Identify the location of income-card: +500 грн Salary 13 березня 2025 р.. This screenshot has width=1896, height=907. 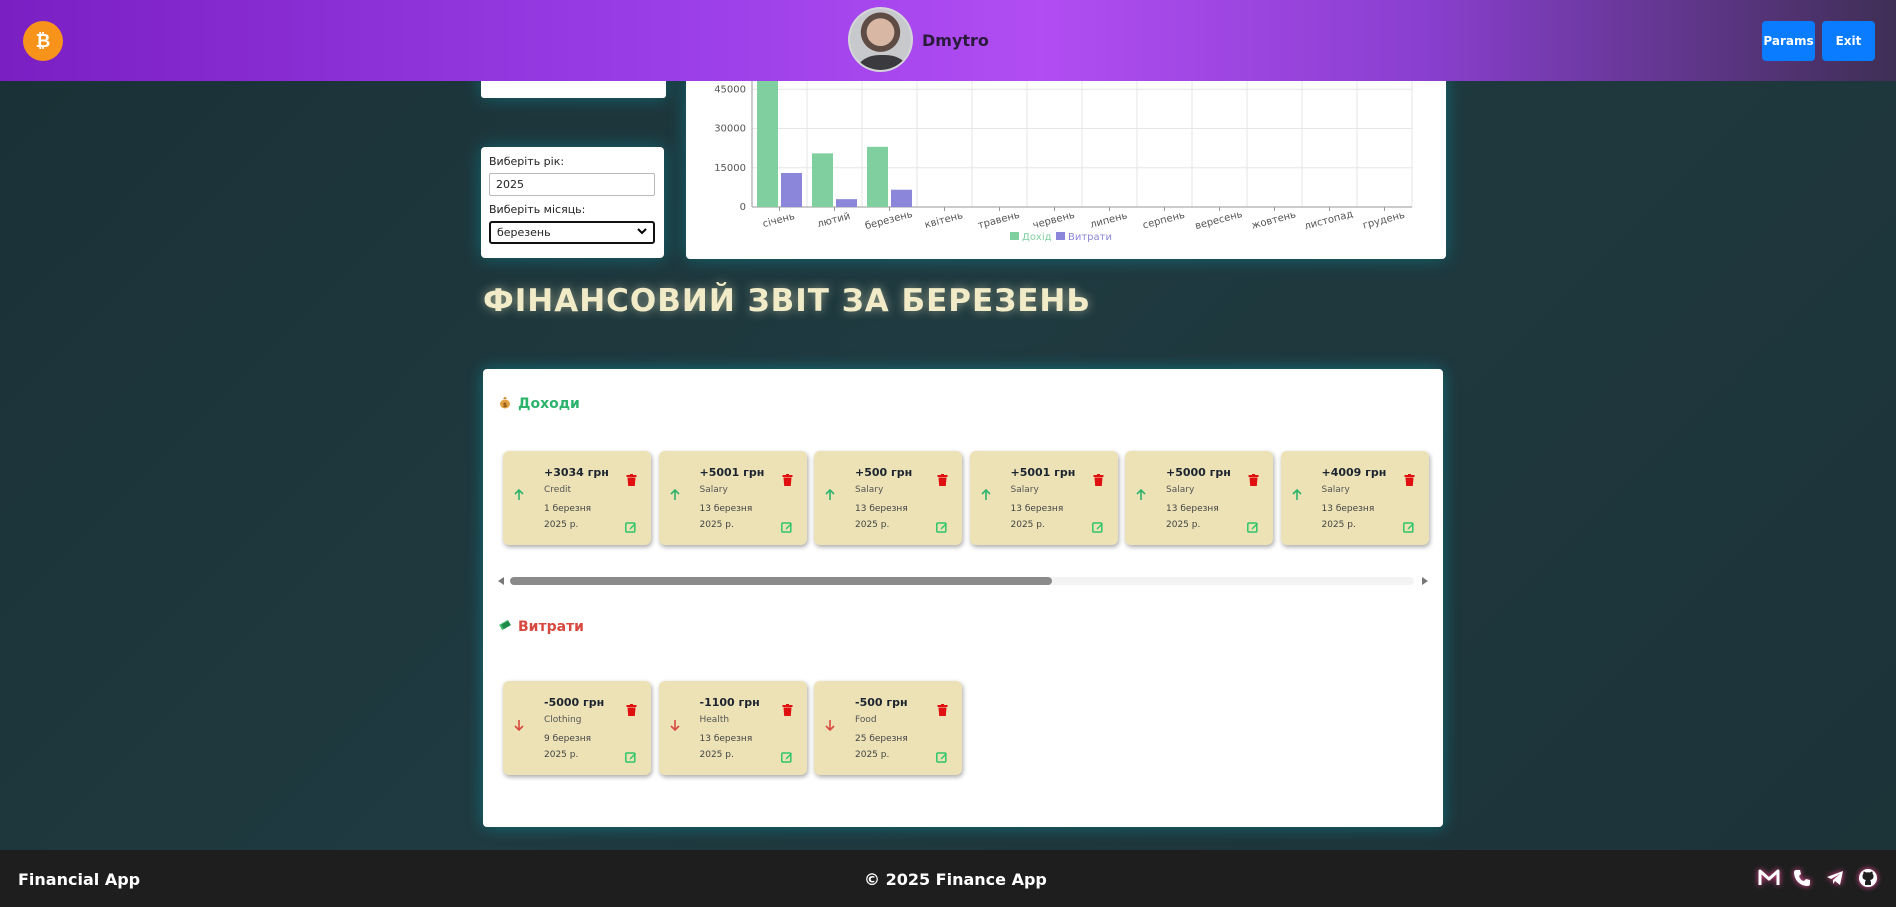
(888, 498).